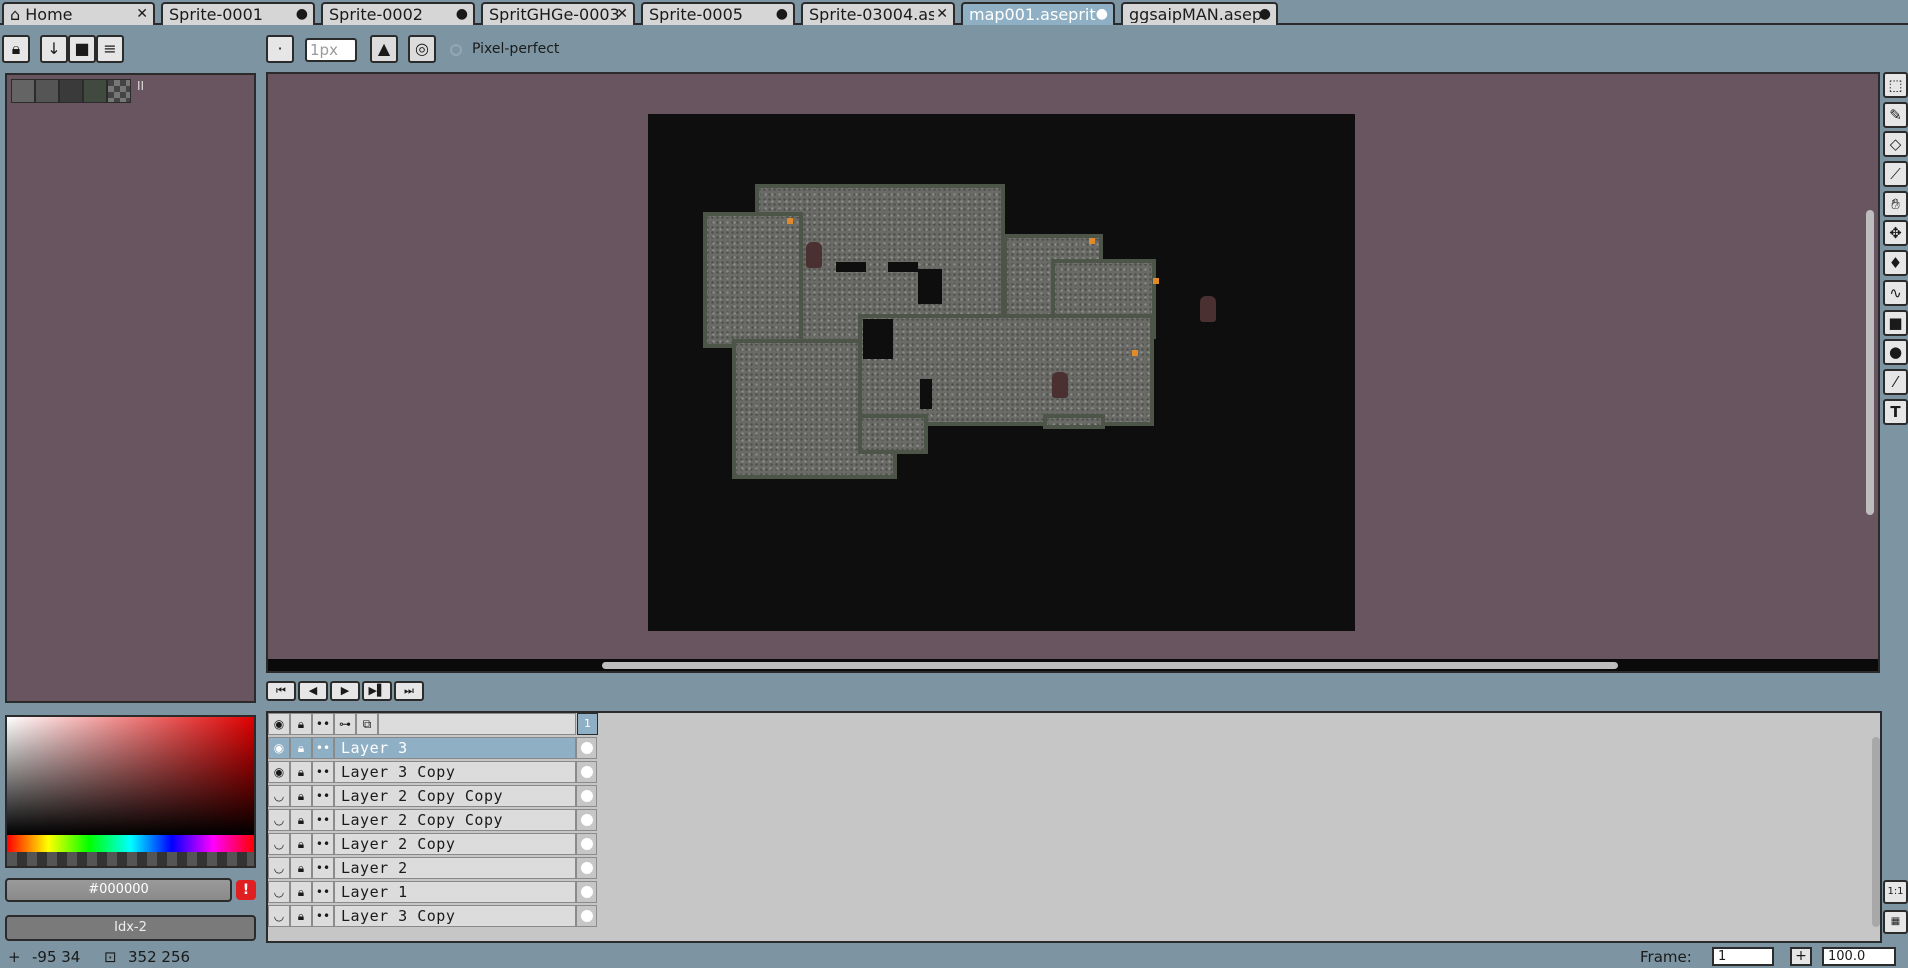  I want to click on warning-icon: !, so click(246, 890).